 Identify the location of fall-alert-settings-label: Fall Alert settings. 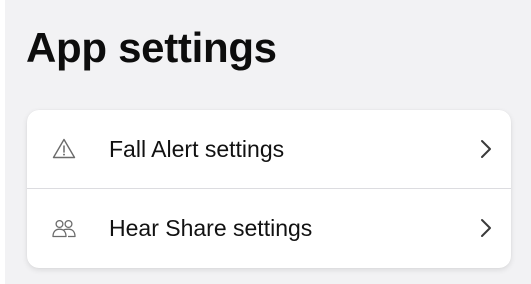
(197, 148).